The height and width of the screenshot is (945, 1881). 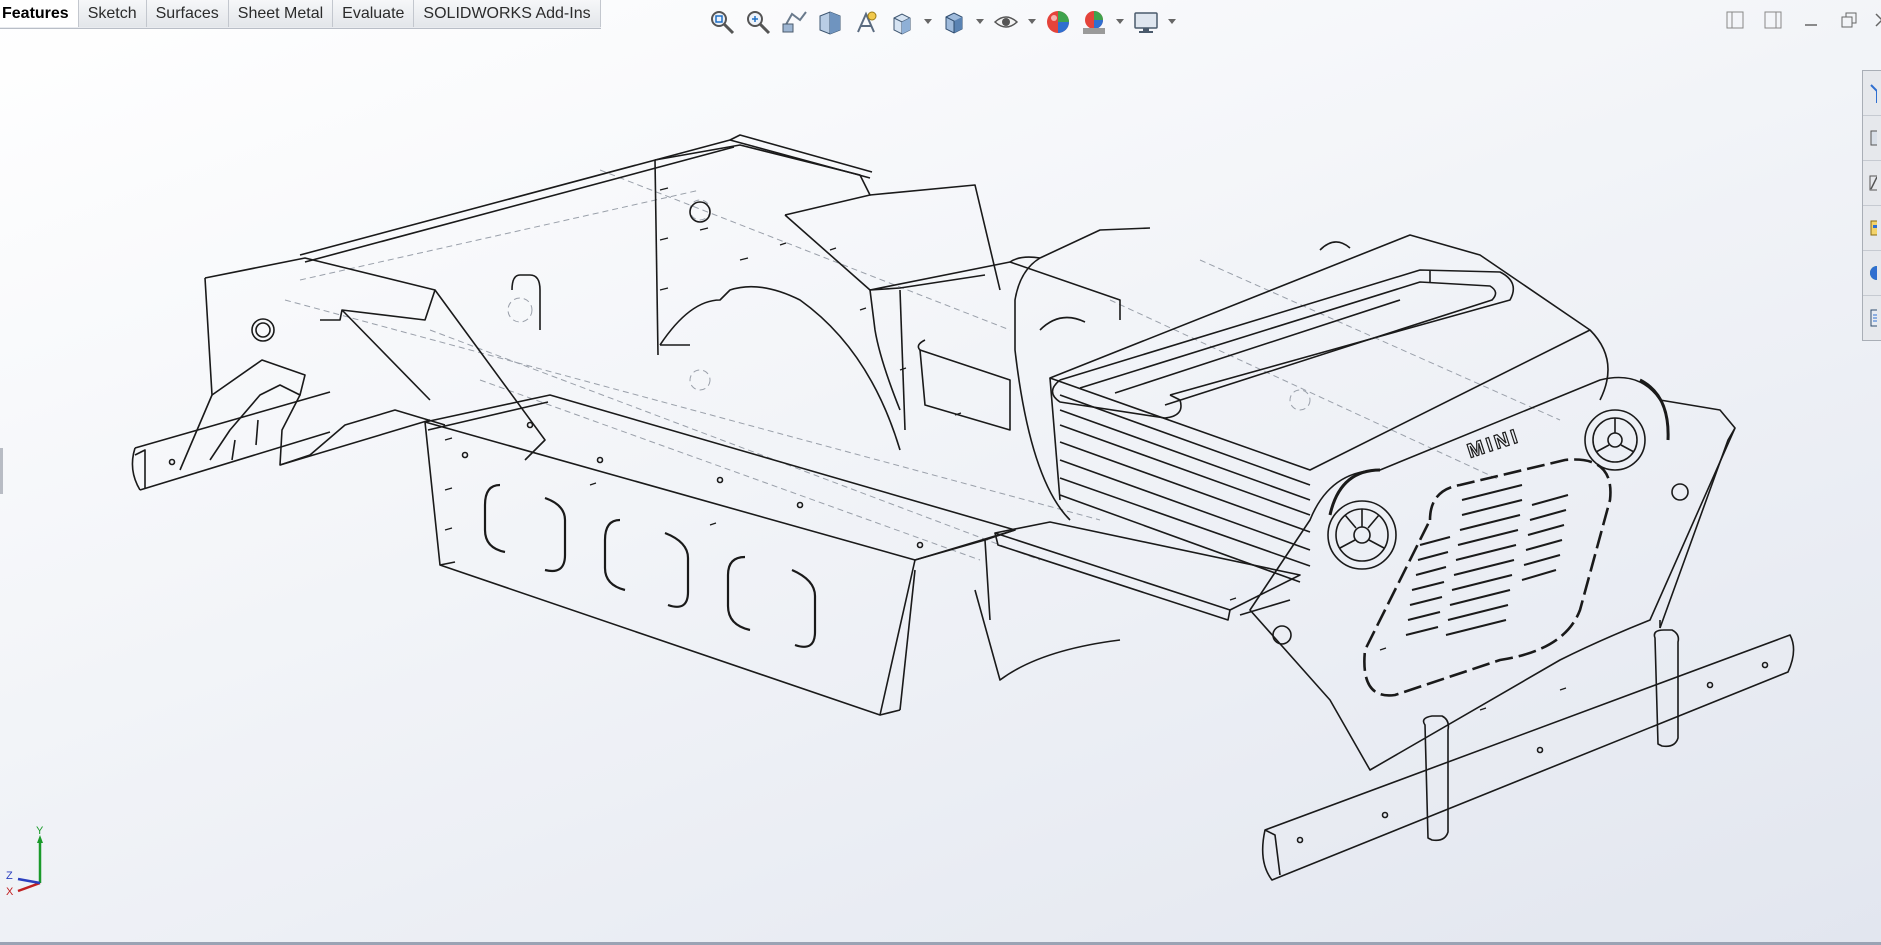 What do you see at coordinates (1528, 755) in the screenshot?
I see `front-bumper` at bounding box center [1528, 755].